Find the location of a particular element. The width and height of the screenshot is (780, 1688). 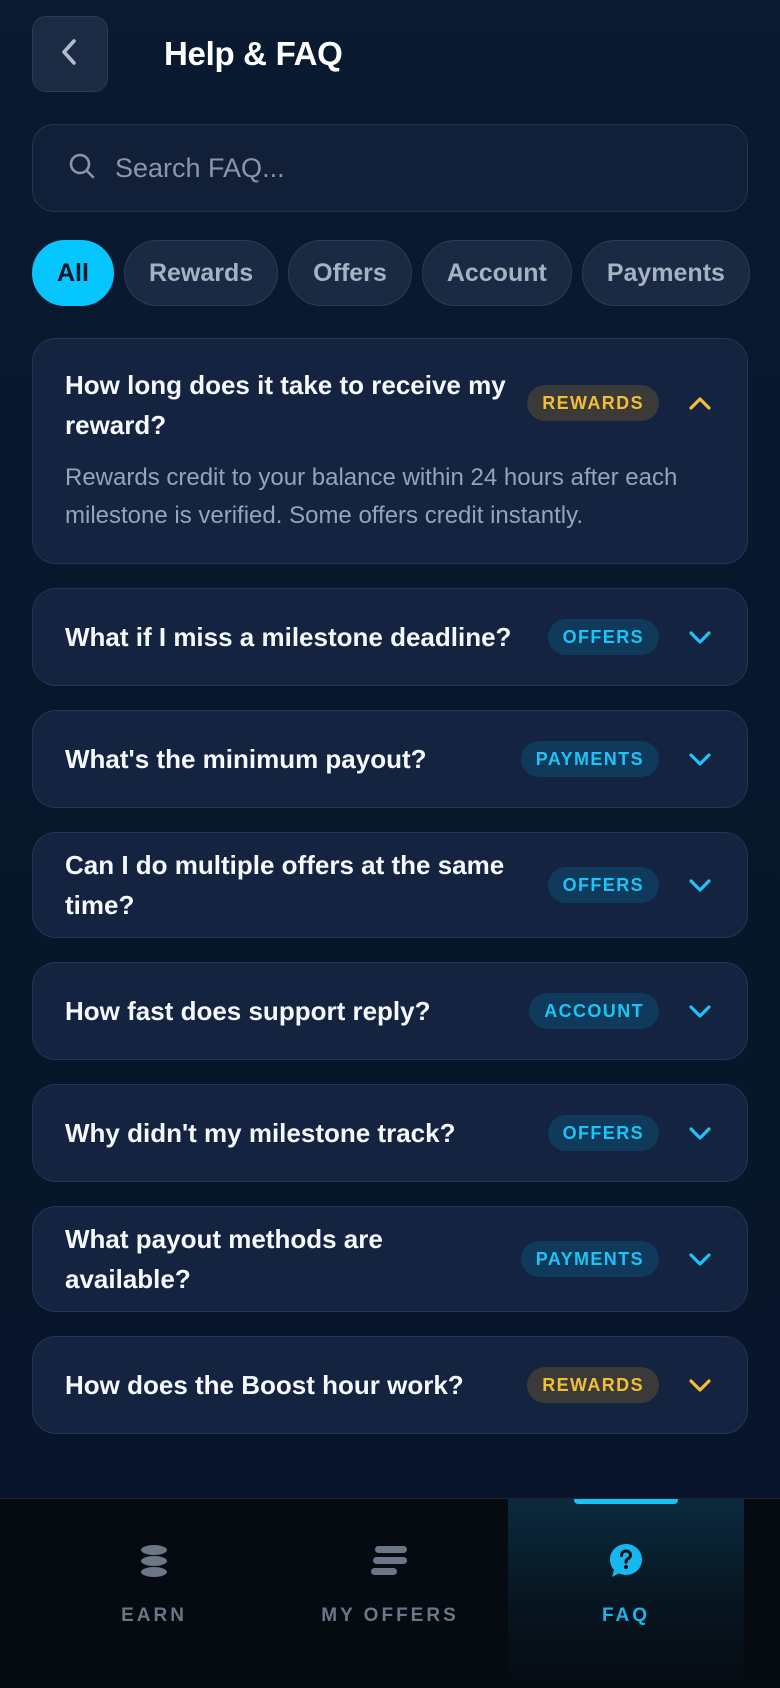

nav-item-faq: FAQ is located at coordinates (626, 1593).